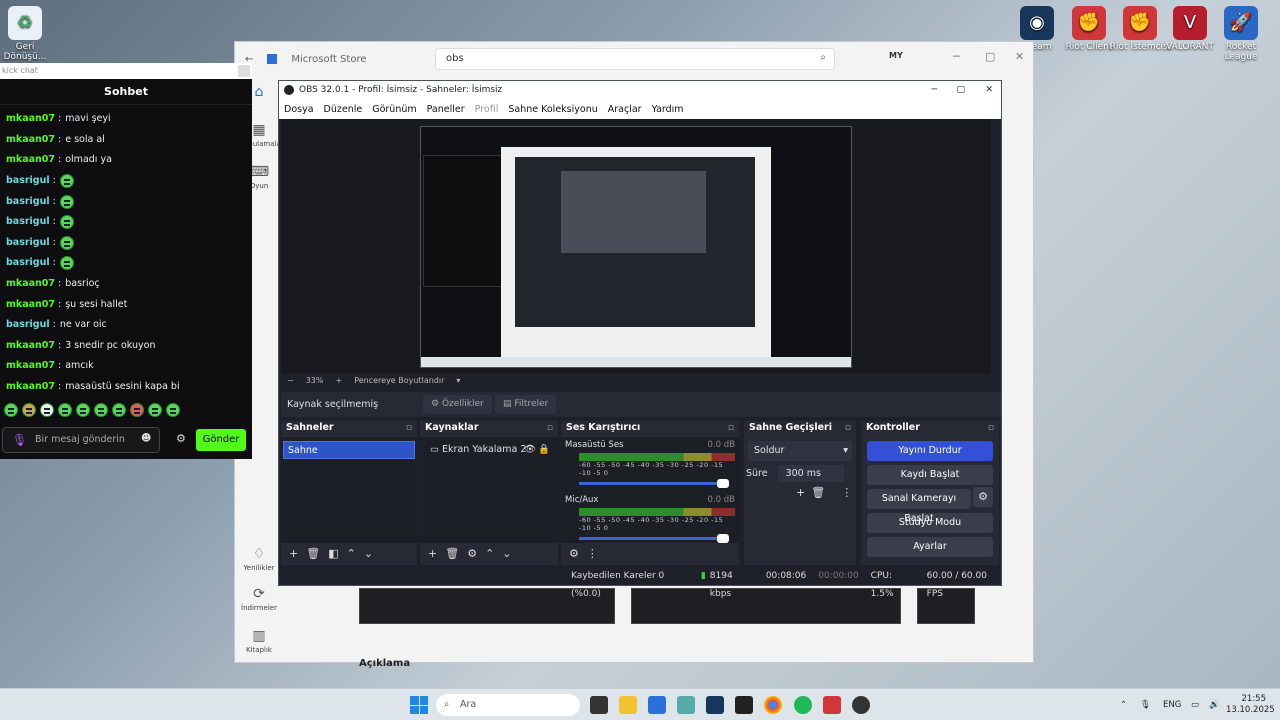 The image size is (1280, 720). I want to click on zoom-out-icon: −, so click(290, 381).